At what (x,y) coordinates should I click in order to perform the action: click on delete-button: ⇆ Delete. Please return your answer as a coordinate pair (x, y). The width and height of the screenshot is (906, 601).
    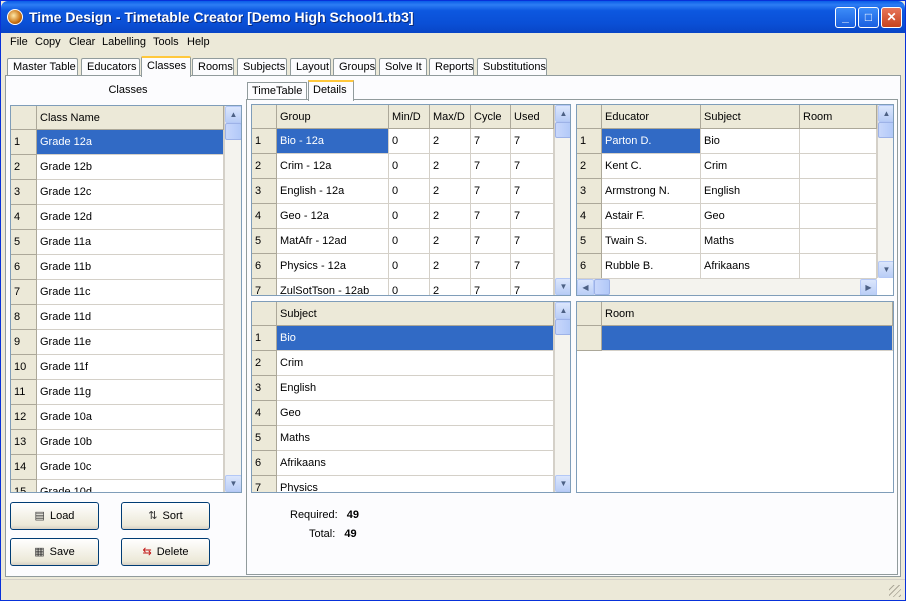
    Looking at the image, I should click on (165, 552).